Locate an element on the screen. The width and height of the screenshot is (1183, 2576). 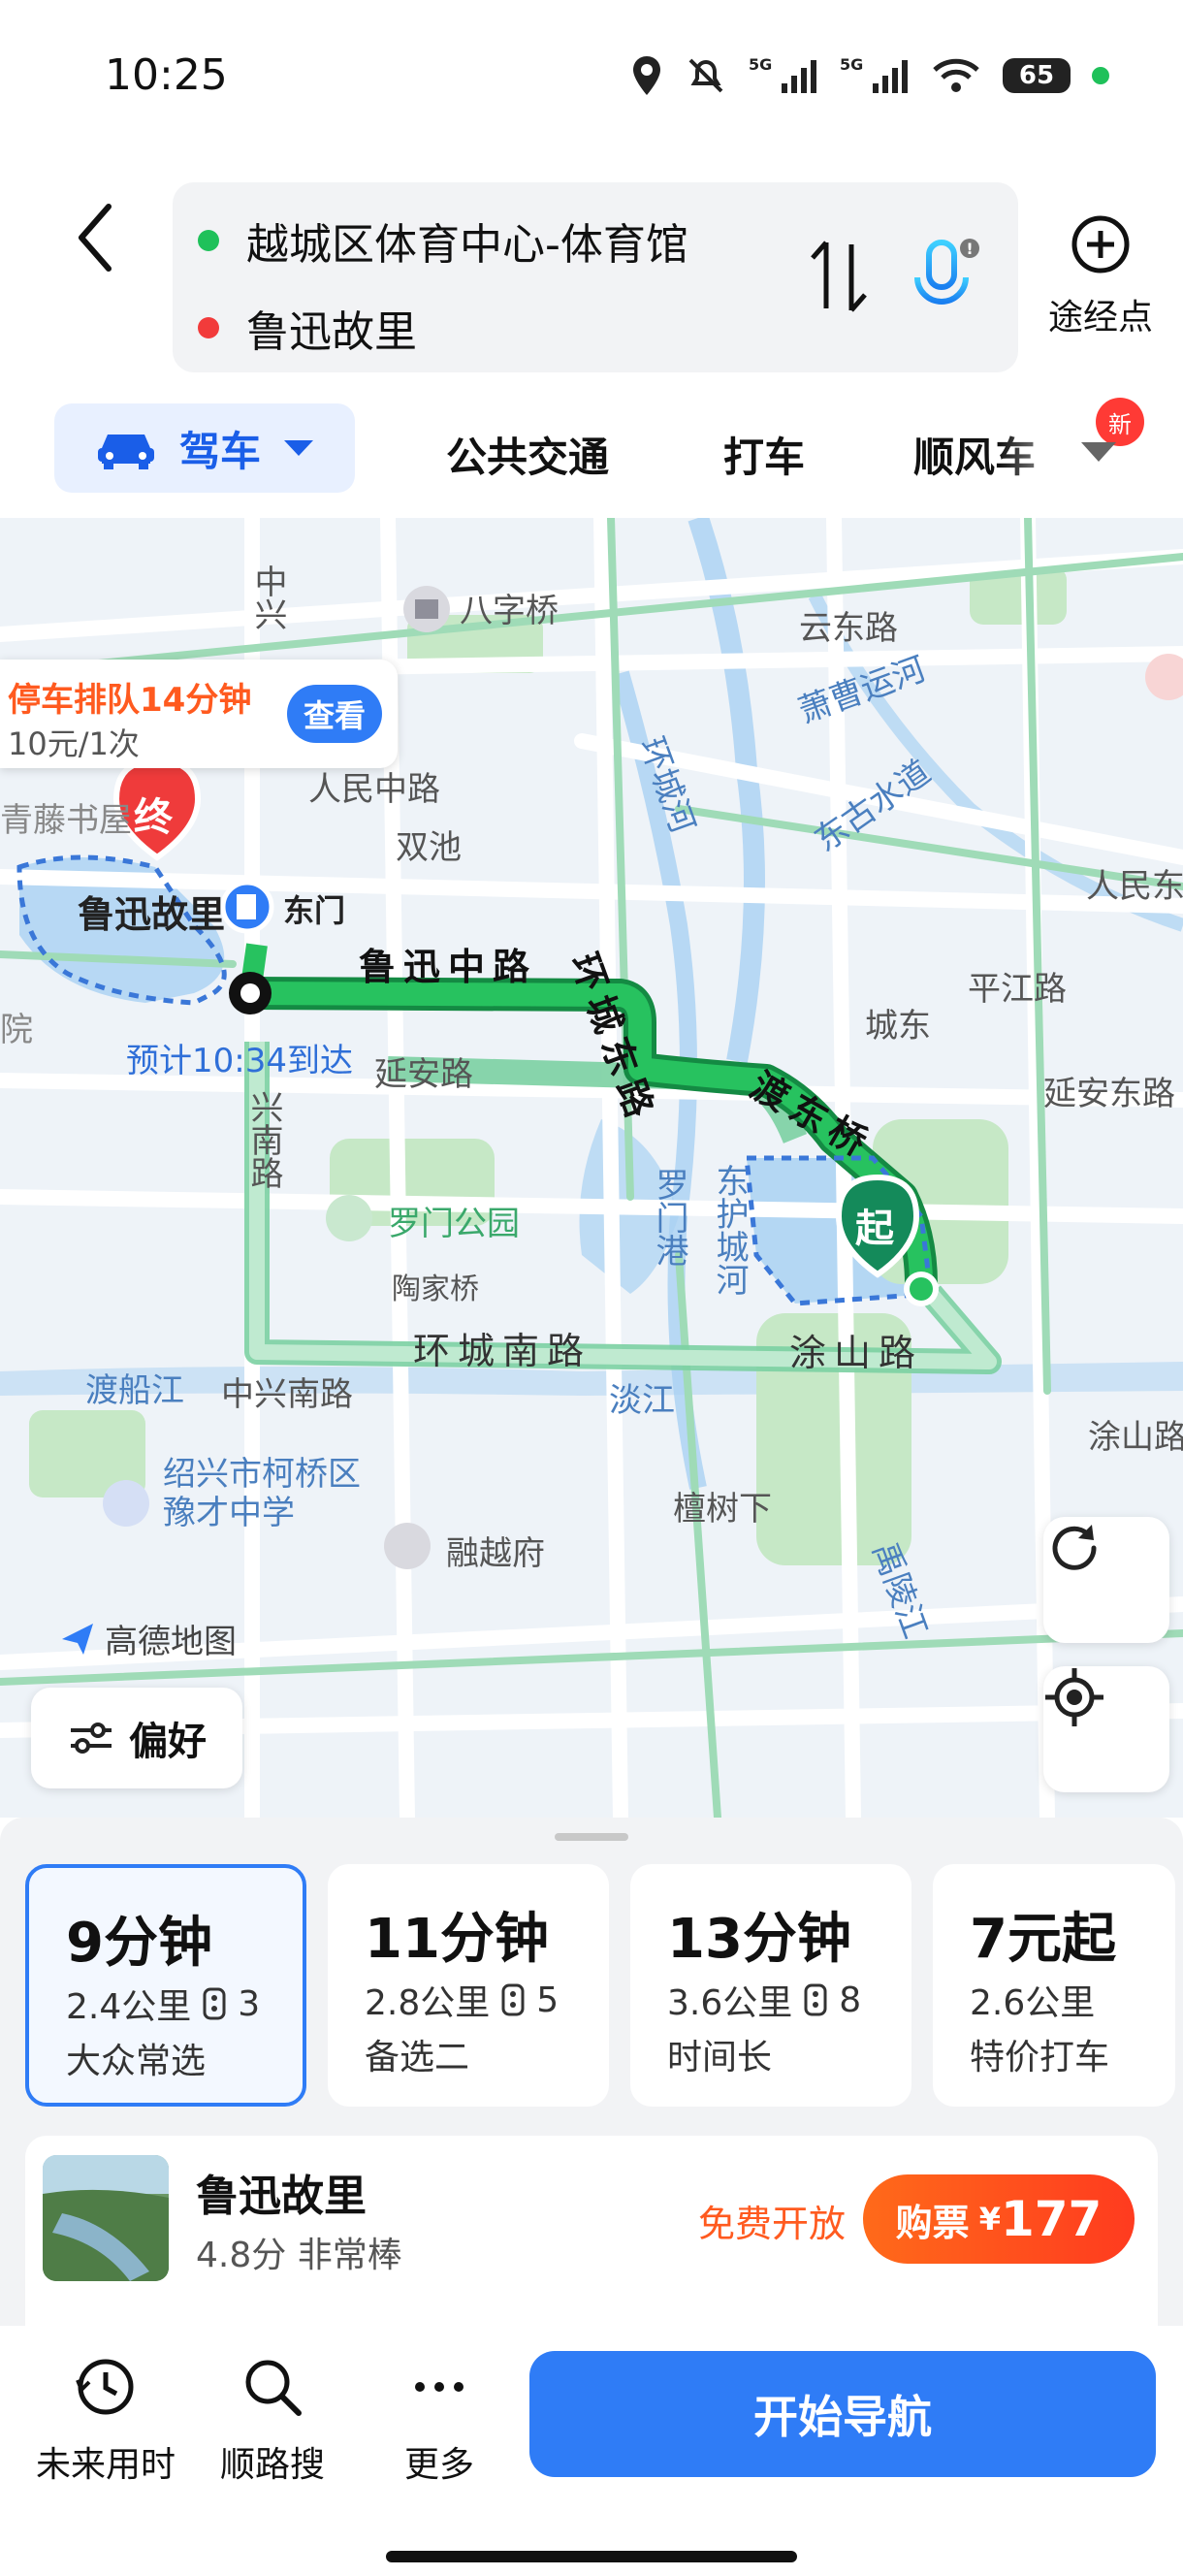
map-label-dan: 淡江 is located at coordinates (642, 1400).